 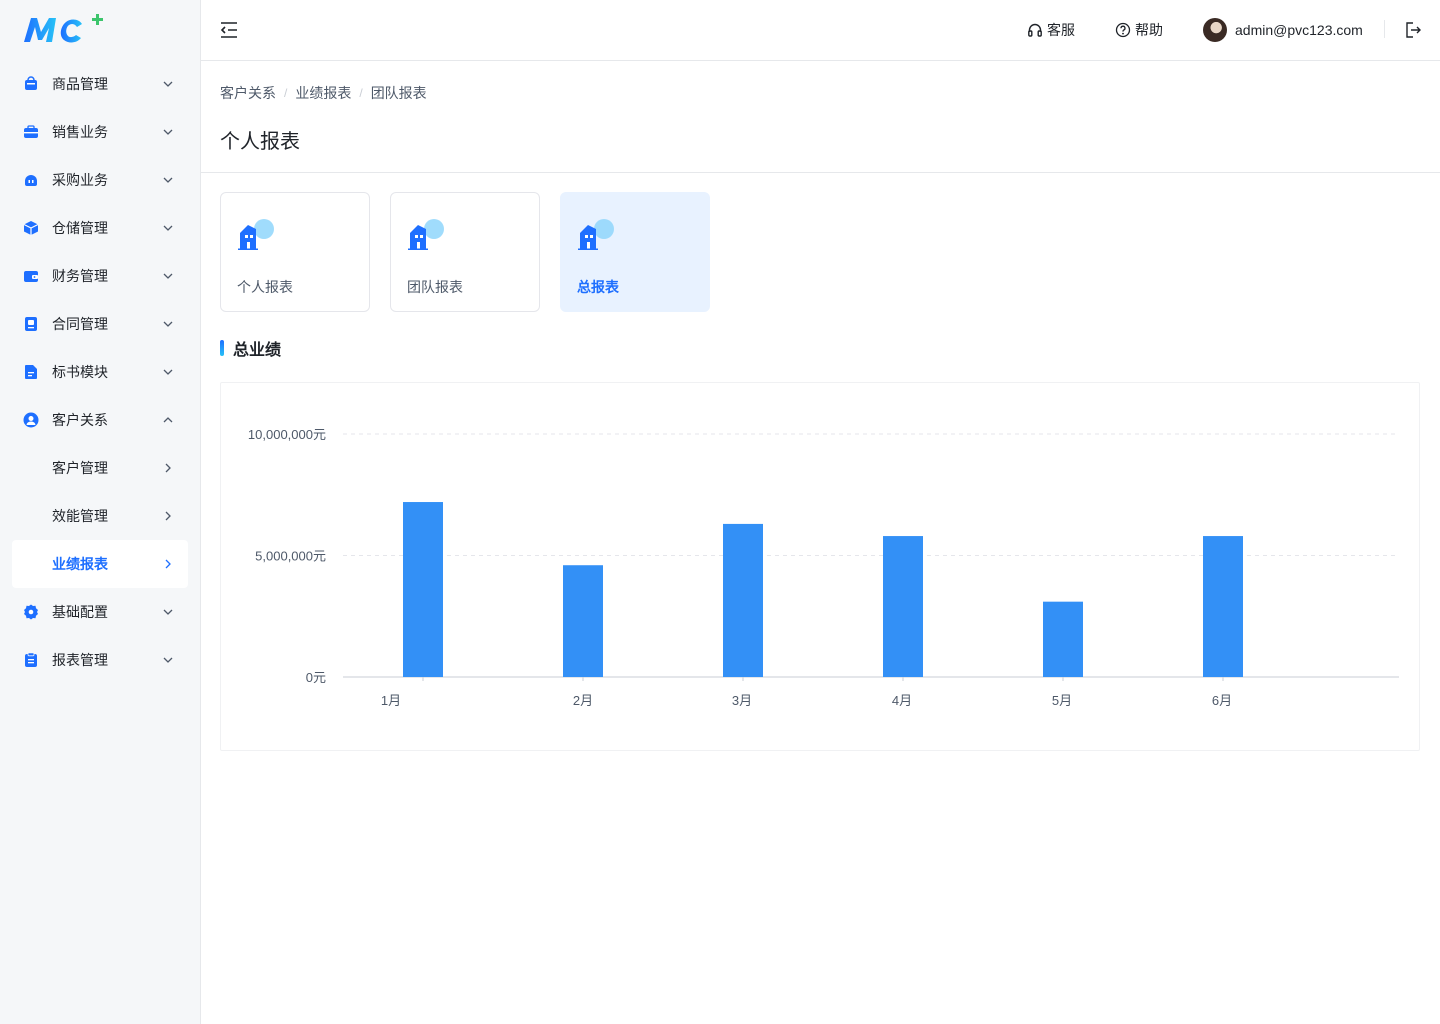 What do you see at coordinates (31, 612) in the screenshot?
I see `gear-icon` at bounding box center [31, 612].